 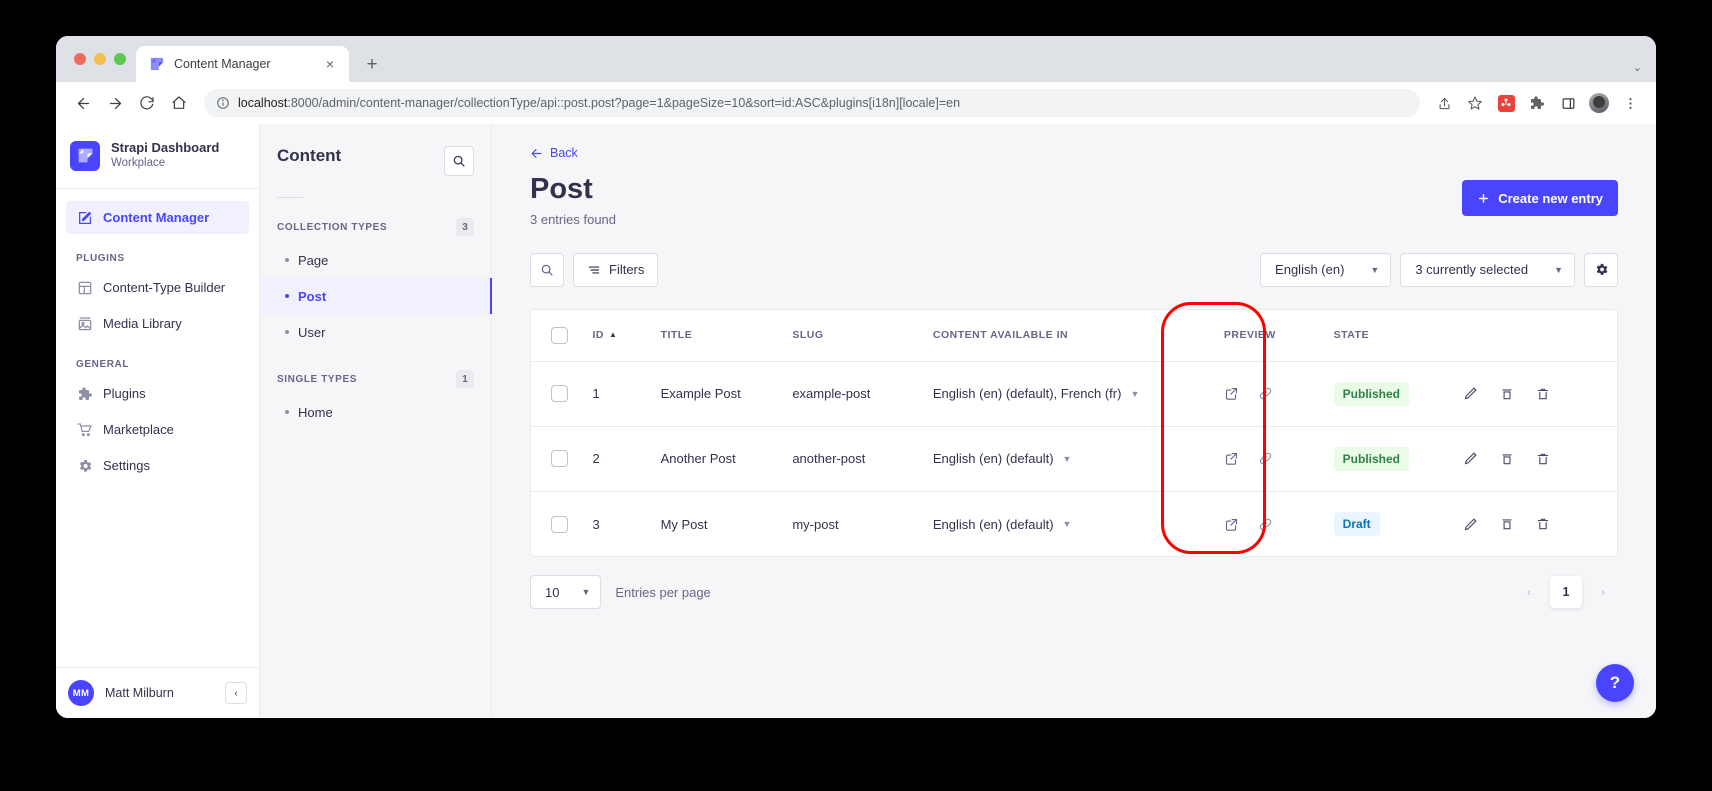 What do you see at coordinates (81, 693) in the screenshot?
I see `avatar: MM` at bounding box center [81, 693].